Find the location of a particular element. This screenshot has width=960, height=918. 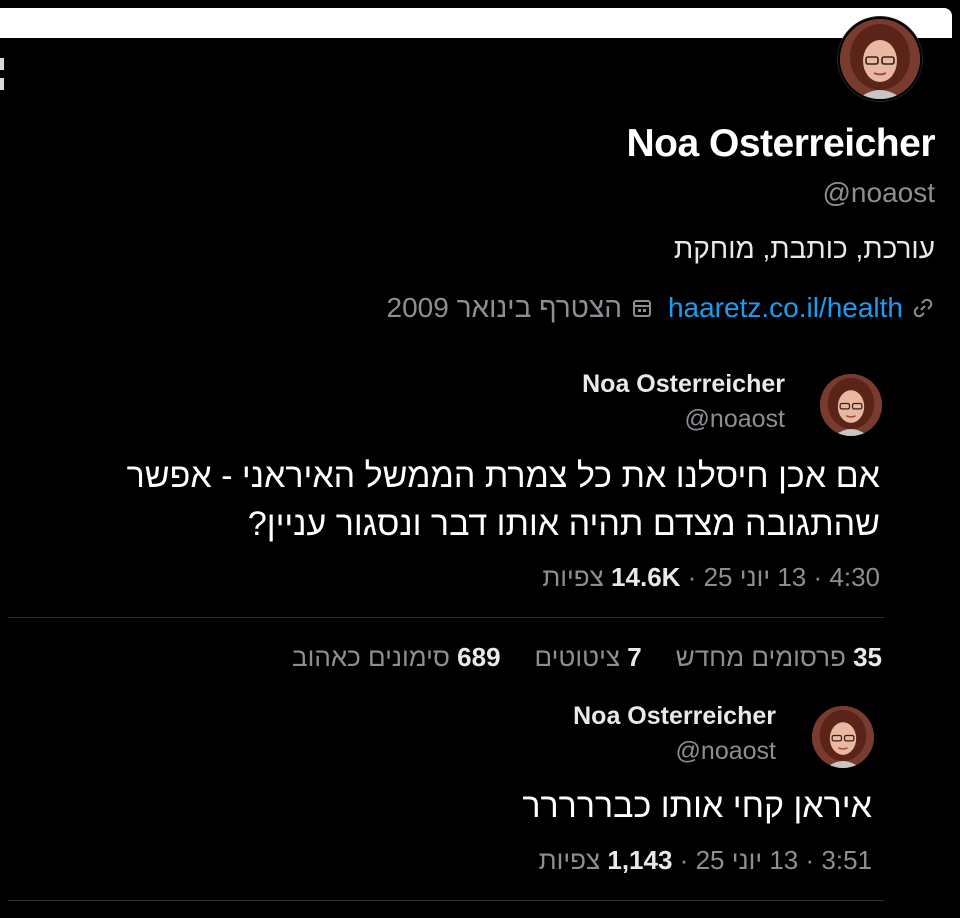

joined-text: הצטרף בינואר 2009 is located at coordinates (504, 307).